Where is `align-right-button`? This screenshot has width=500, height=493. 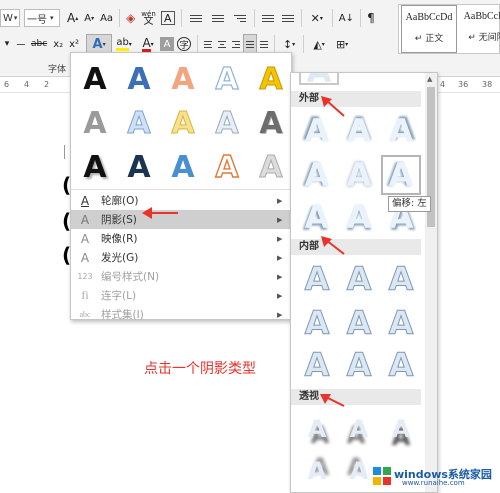
align-right-button is located at coordinates (236, 44).